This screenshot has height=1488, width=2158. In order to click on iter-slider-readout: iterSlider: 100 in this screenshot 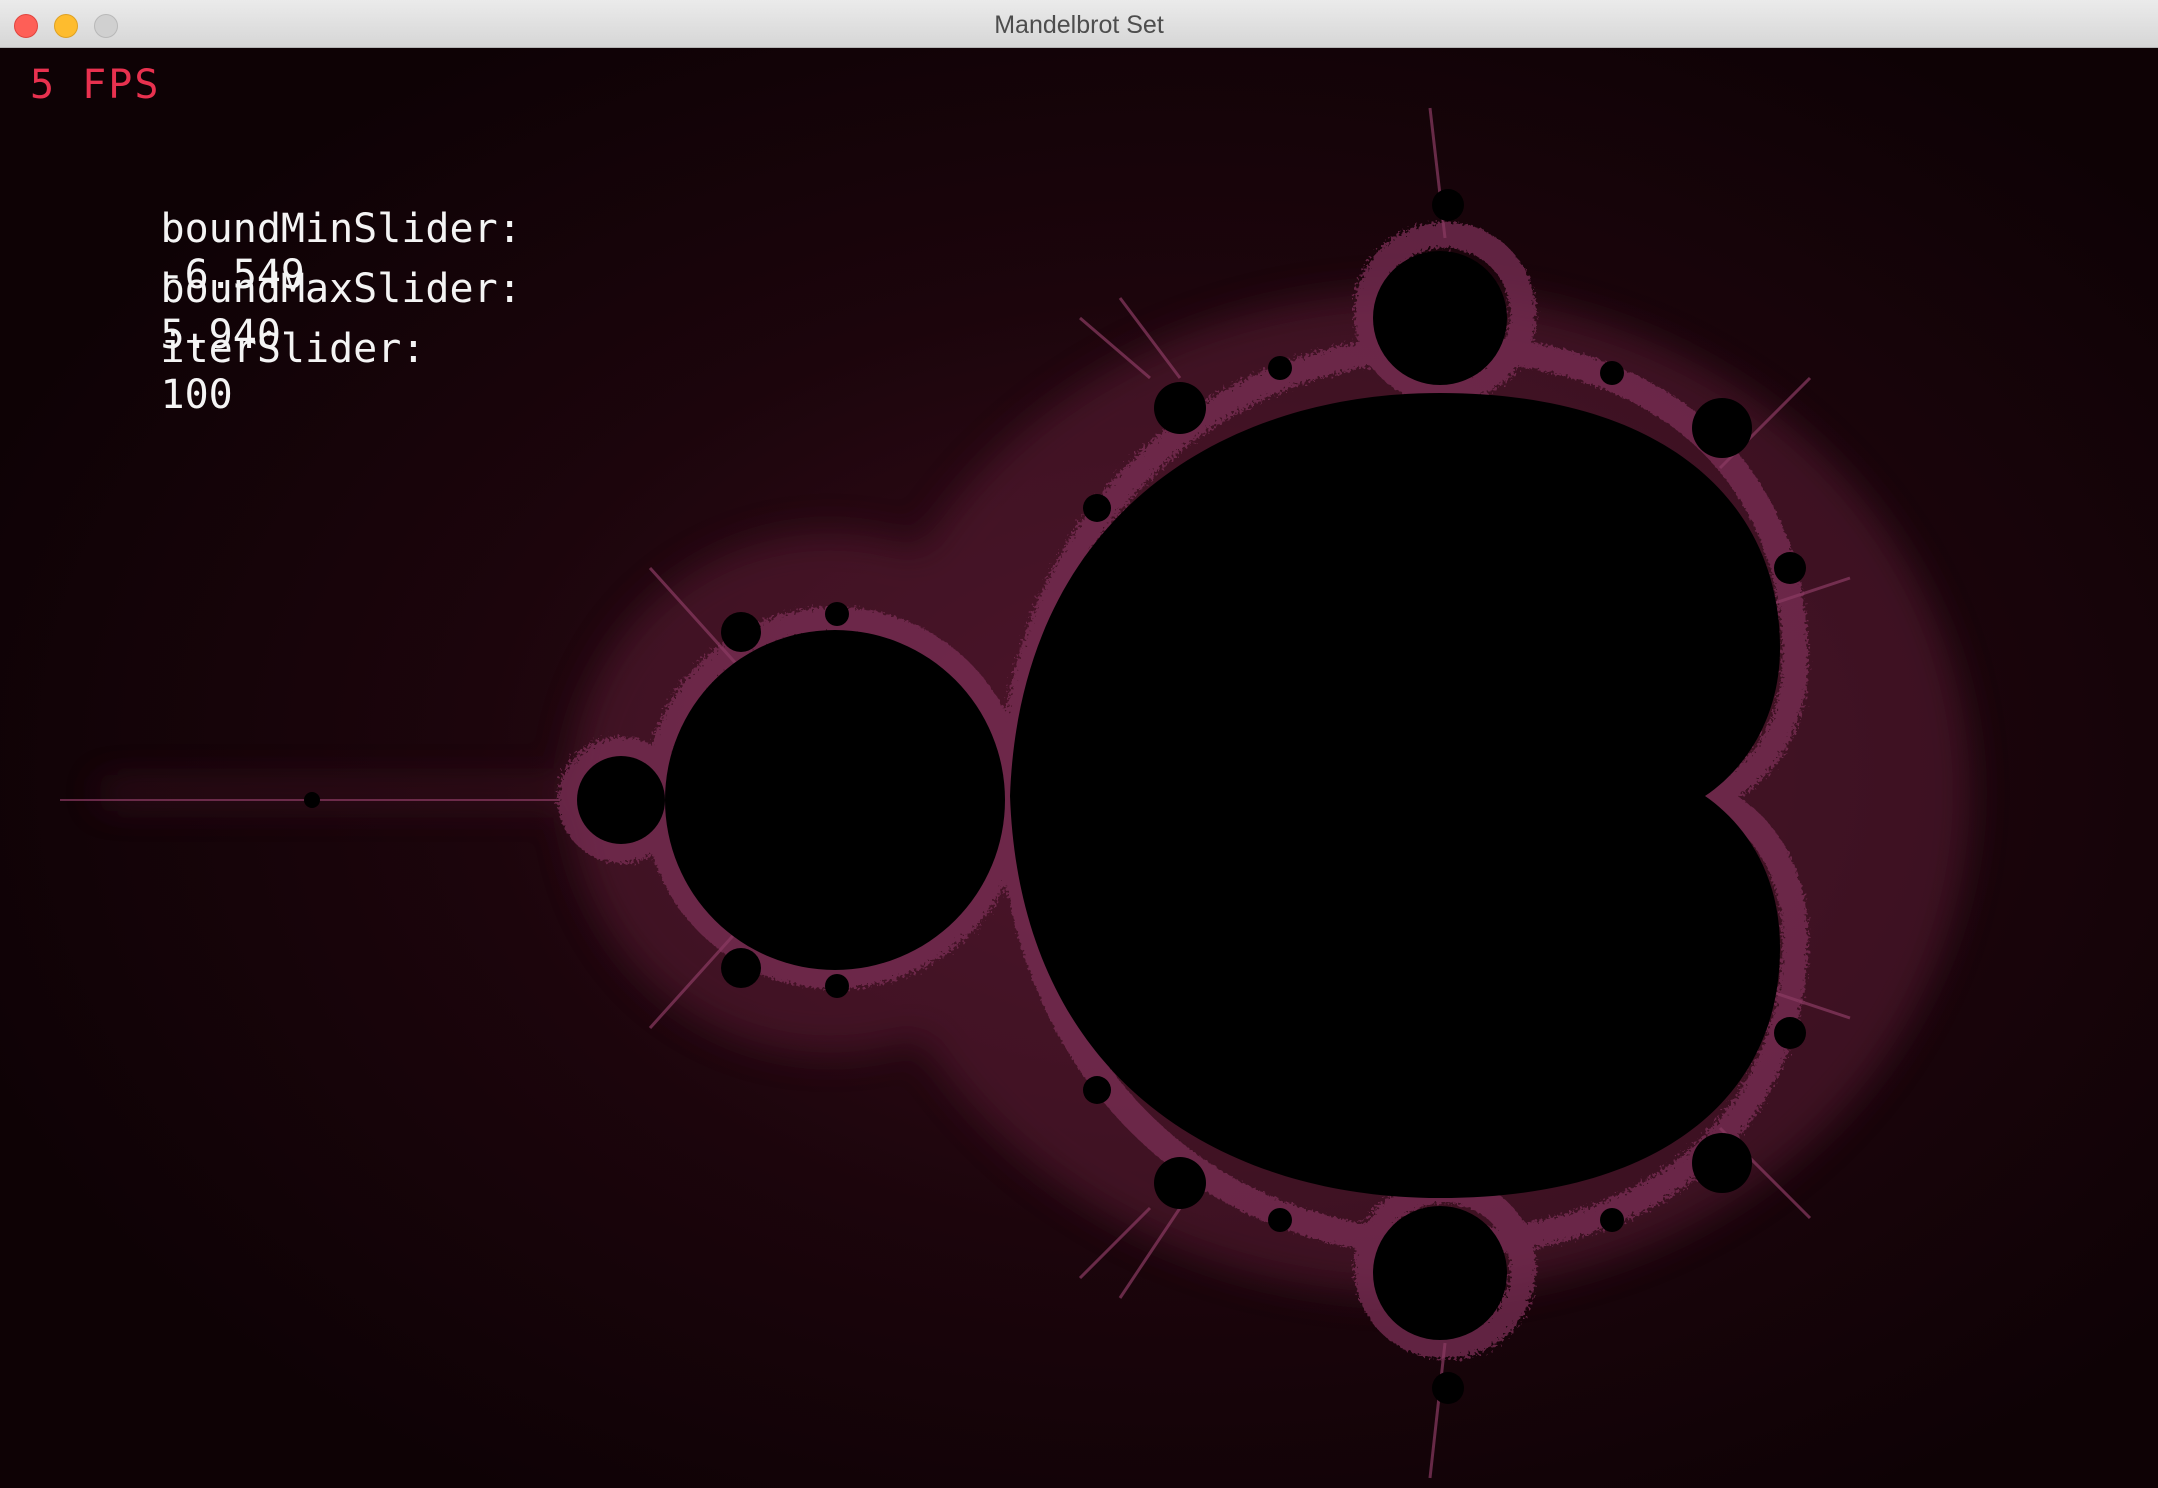, I will do `click(221, 372)`.